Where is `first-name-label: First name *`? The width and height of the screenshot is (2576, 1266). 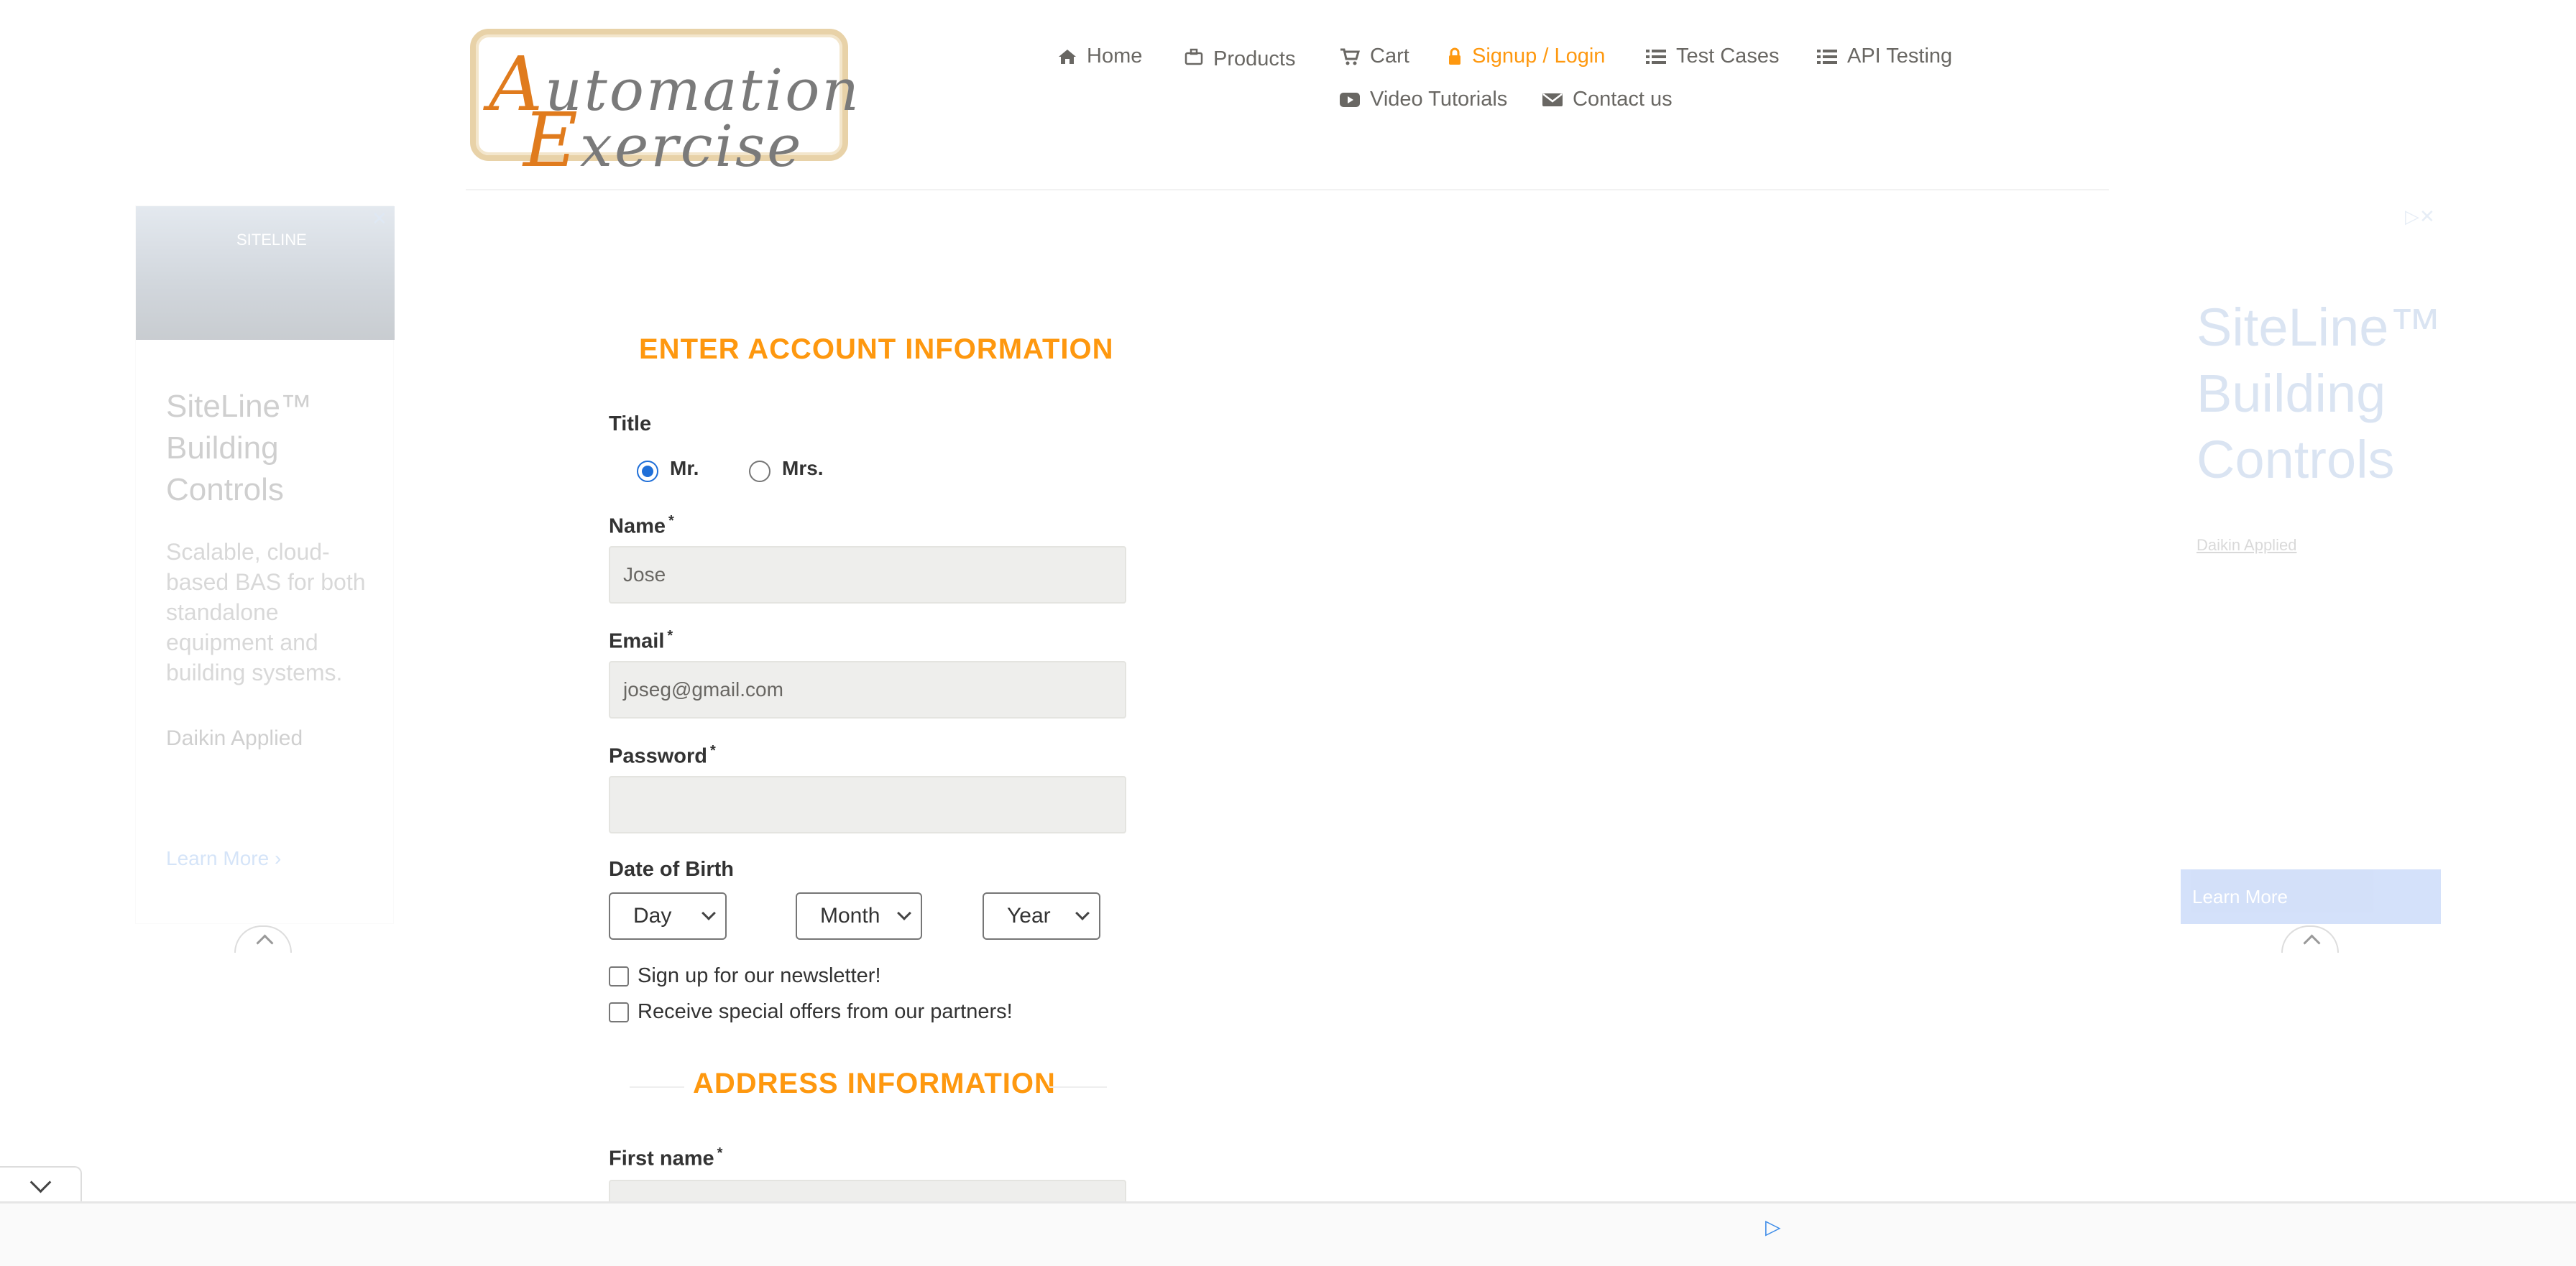 first-name-label: First name * is located at coordinates (665, 1158).